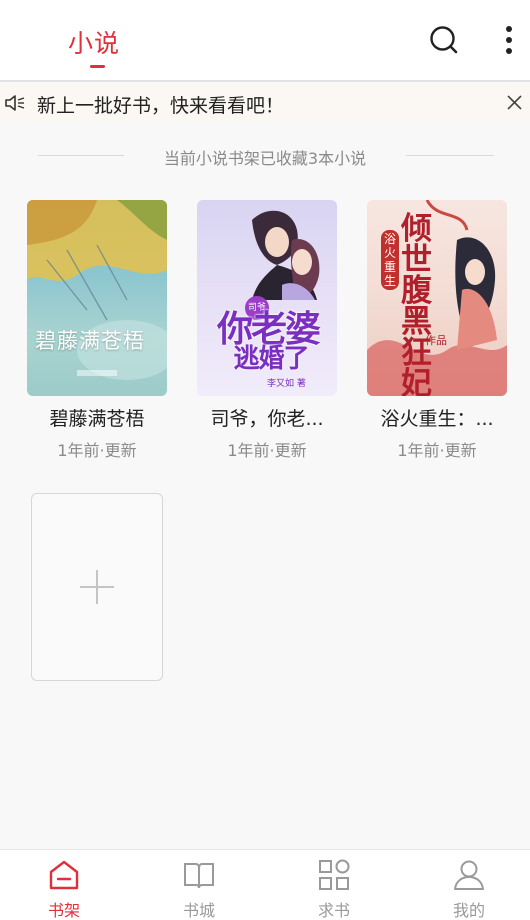 The height and width of the screenshot is (920, 530). Describe the element at coordinates (450, 155) in the screenshot. I see `divider-right` at that location.